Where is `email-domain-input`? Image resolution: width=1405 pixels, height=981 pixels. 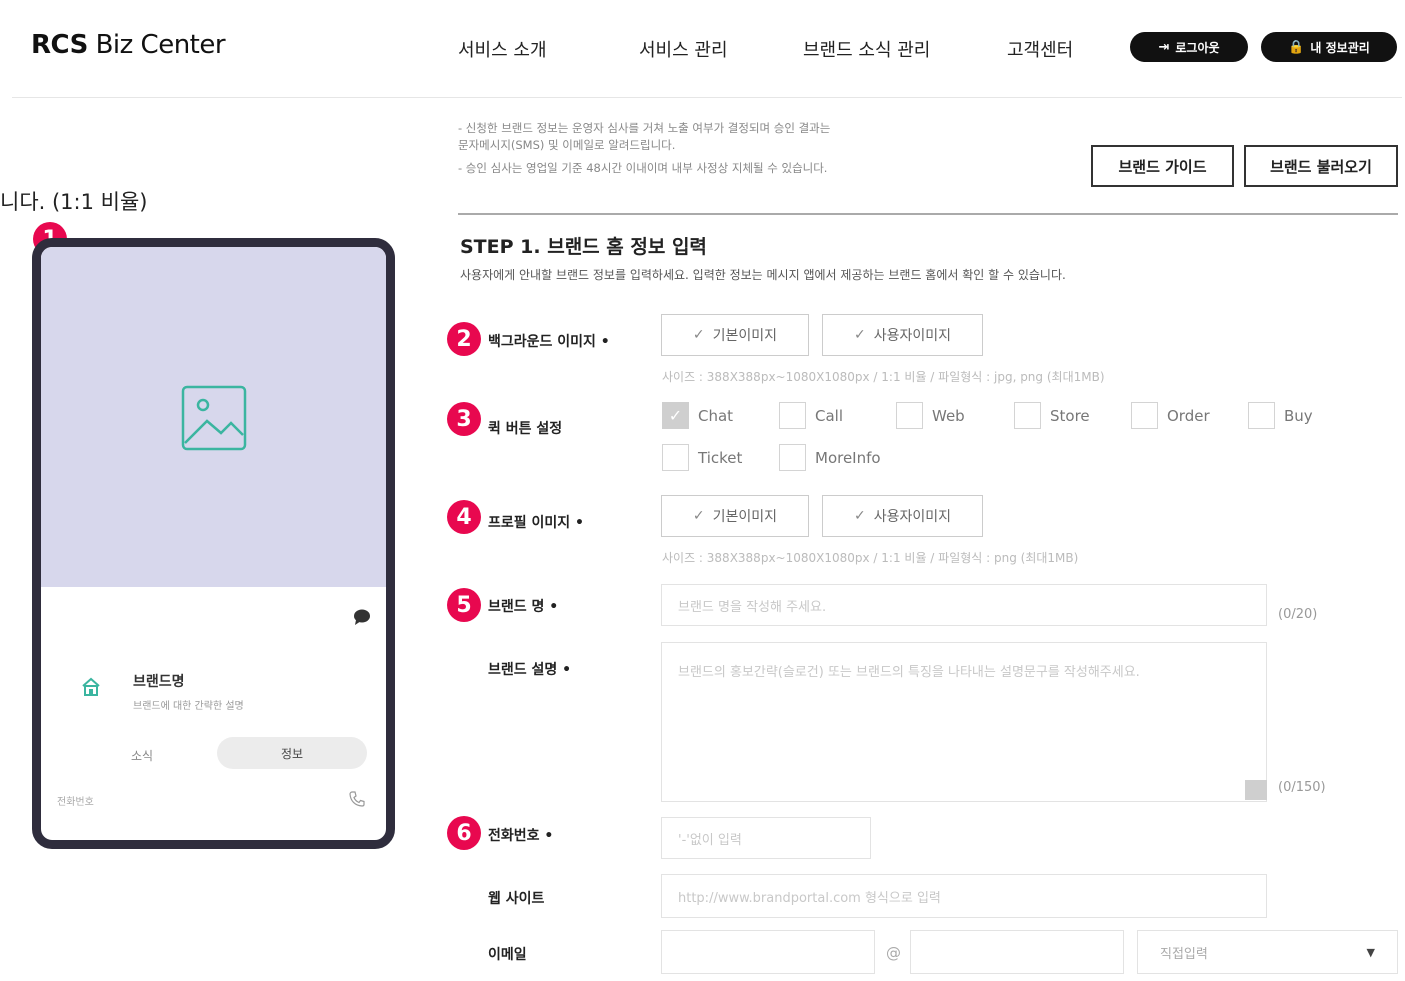
email-domain-input is located at coordinates (1017, 952).